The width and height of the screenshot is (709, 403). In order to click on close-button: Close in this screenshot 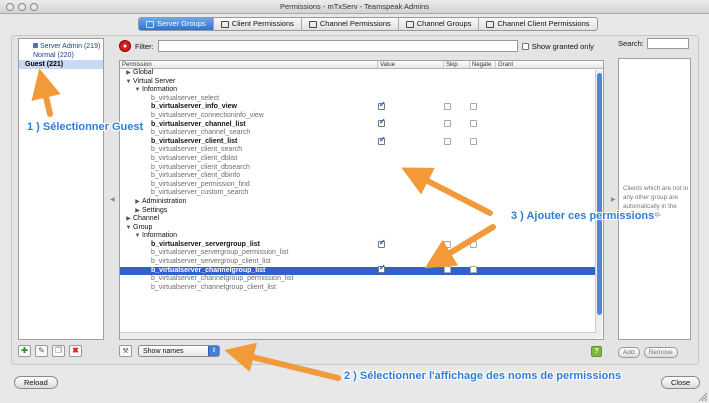, I will do `click(681, 382)`.